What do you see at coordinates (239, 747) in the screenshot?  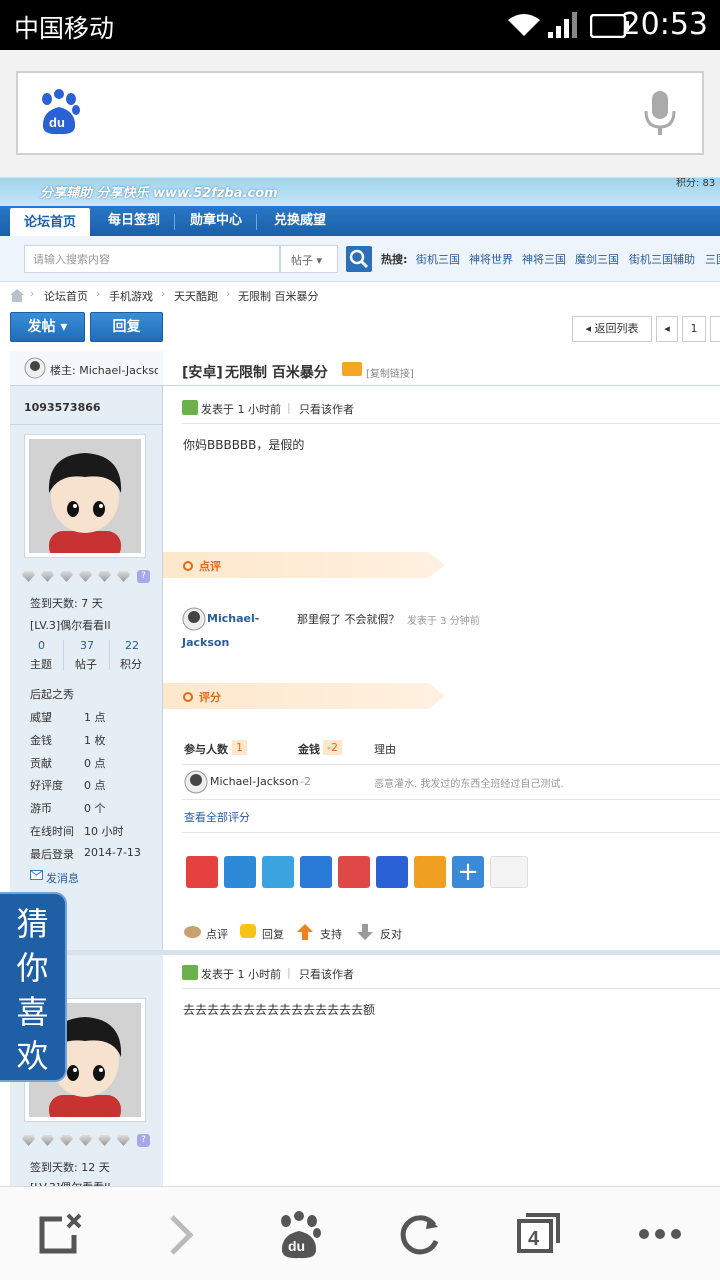 I see `rating-participants-count: 1` at bounding box center [239, 747].